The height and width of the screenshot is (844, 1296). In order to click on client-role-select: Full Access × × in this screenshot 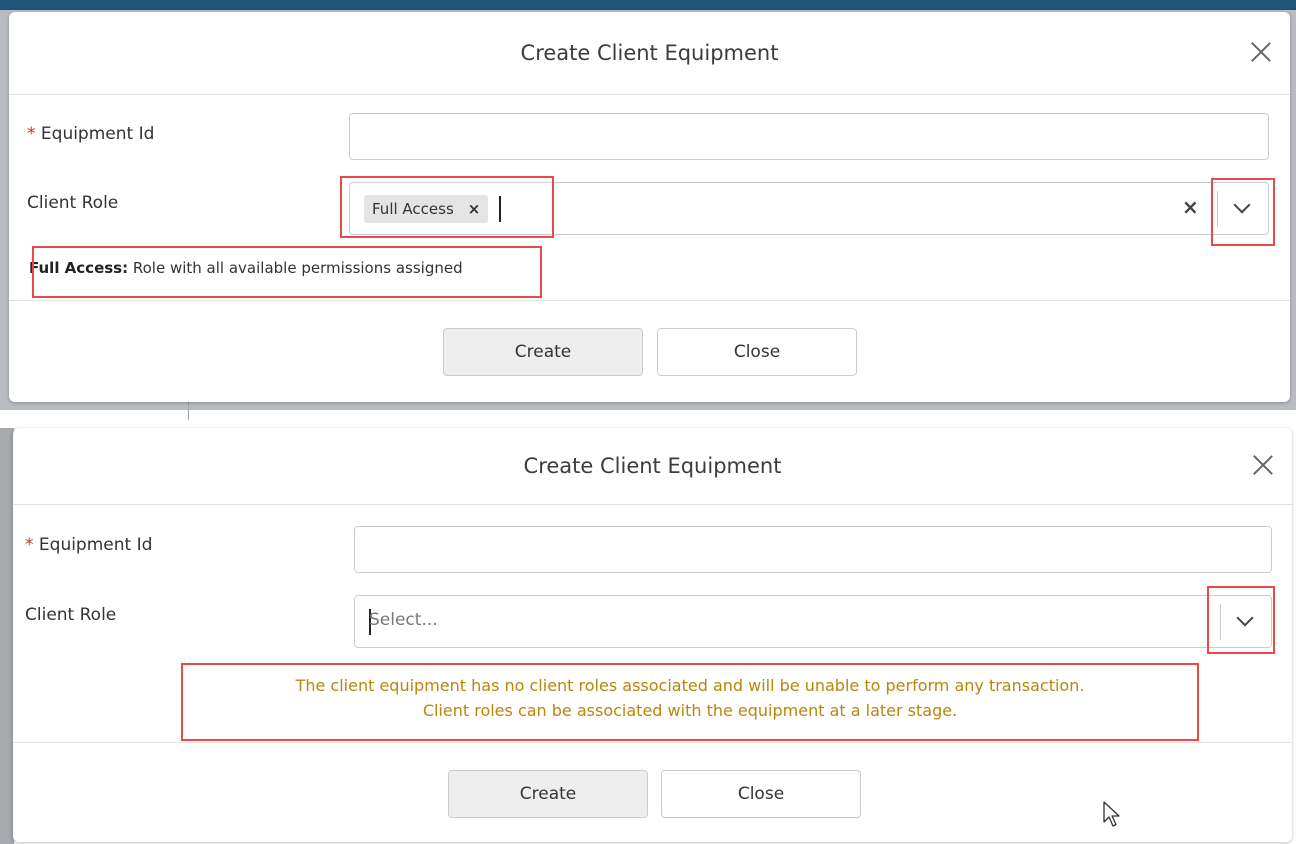, I will do `click(809, 208)`.